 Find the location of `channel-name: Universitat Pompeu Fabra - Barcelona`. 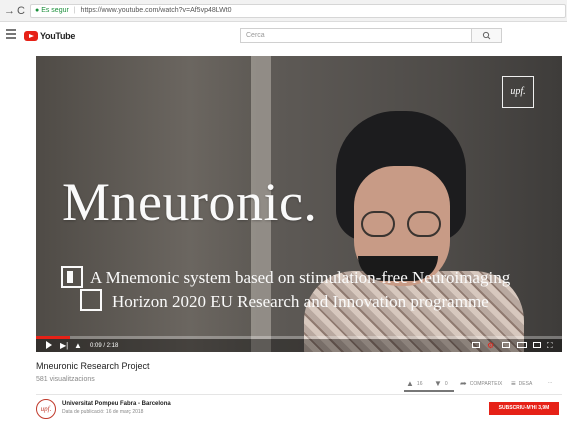

channel-name: Universitat Pompeu Fabra - Barcelona is located at coordinates (116, 404).